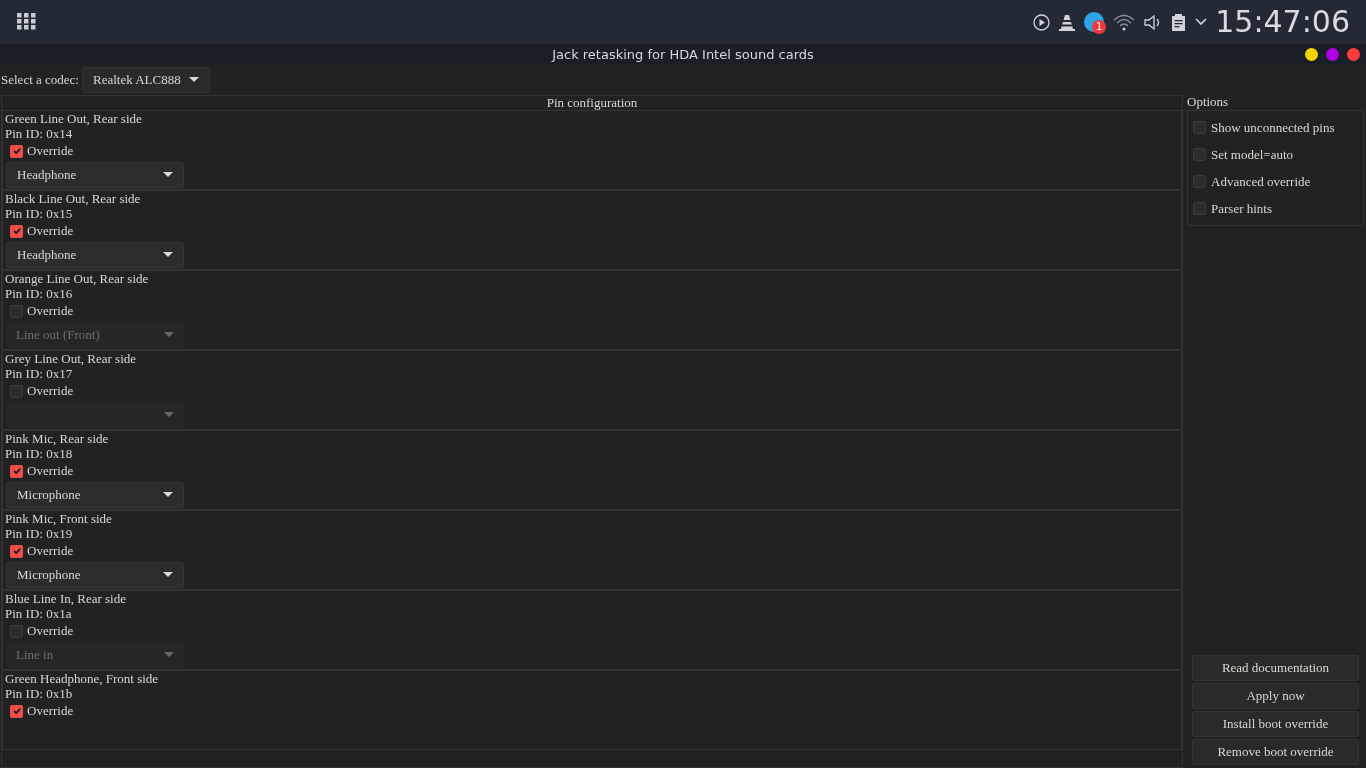  I want to click on pin-id: Pin ID: 0x1a, so click(39, 613).